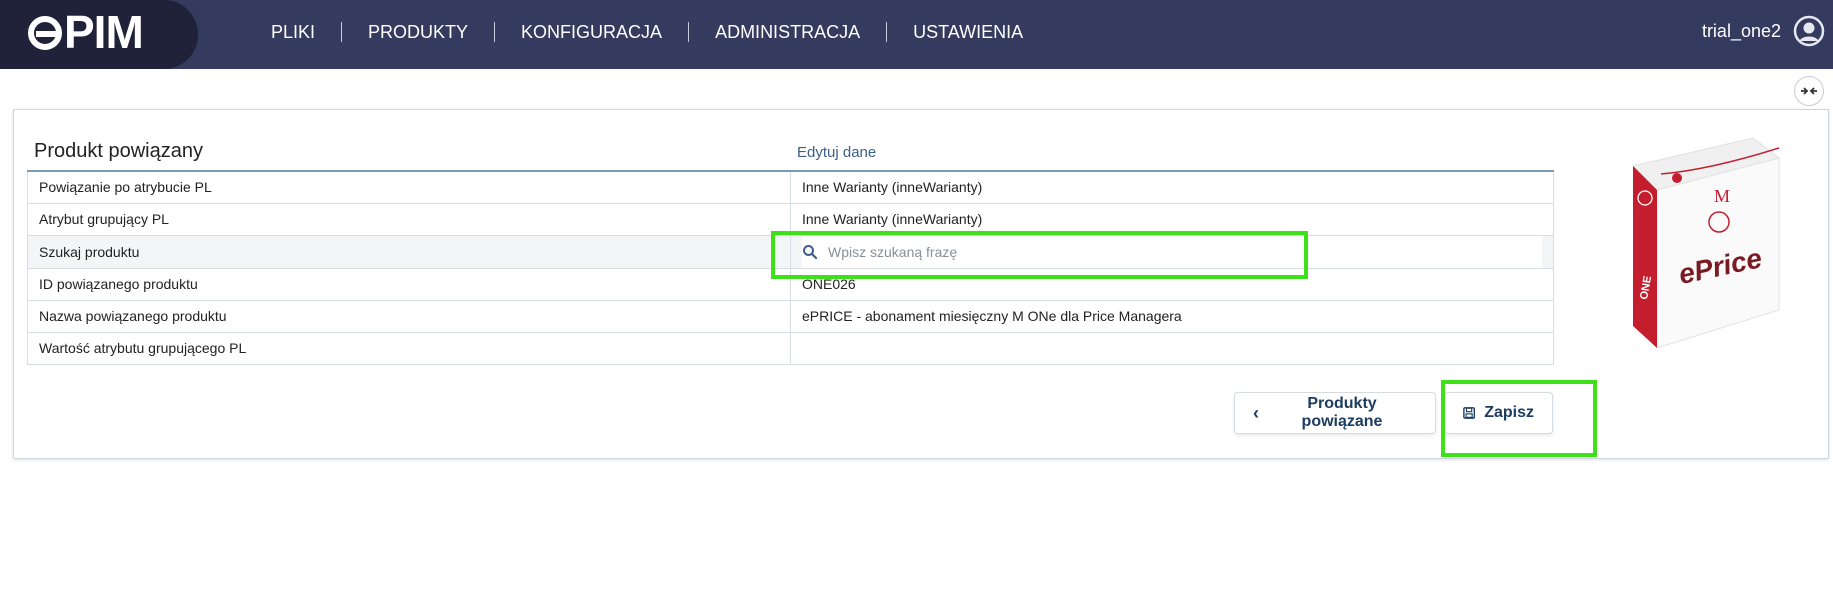 This screenshot has width=1833, height=610. Describe the element at coordinates (45, 33) in the screenshot. I see `logo-e-mark-icon` at that location.